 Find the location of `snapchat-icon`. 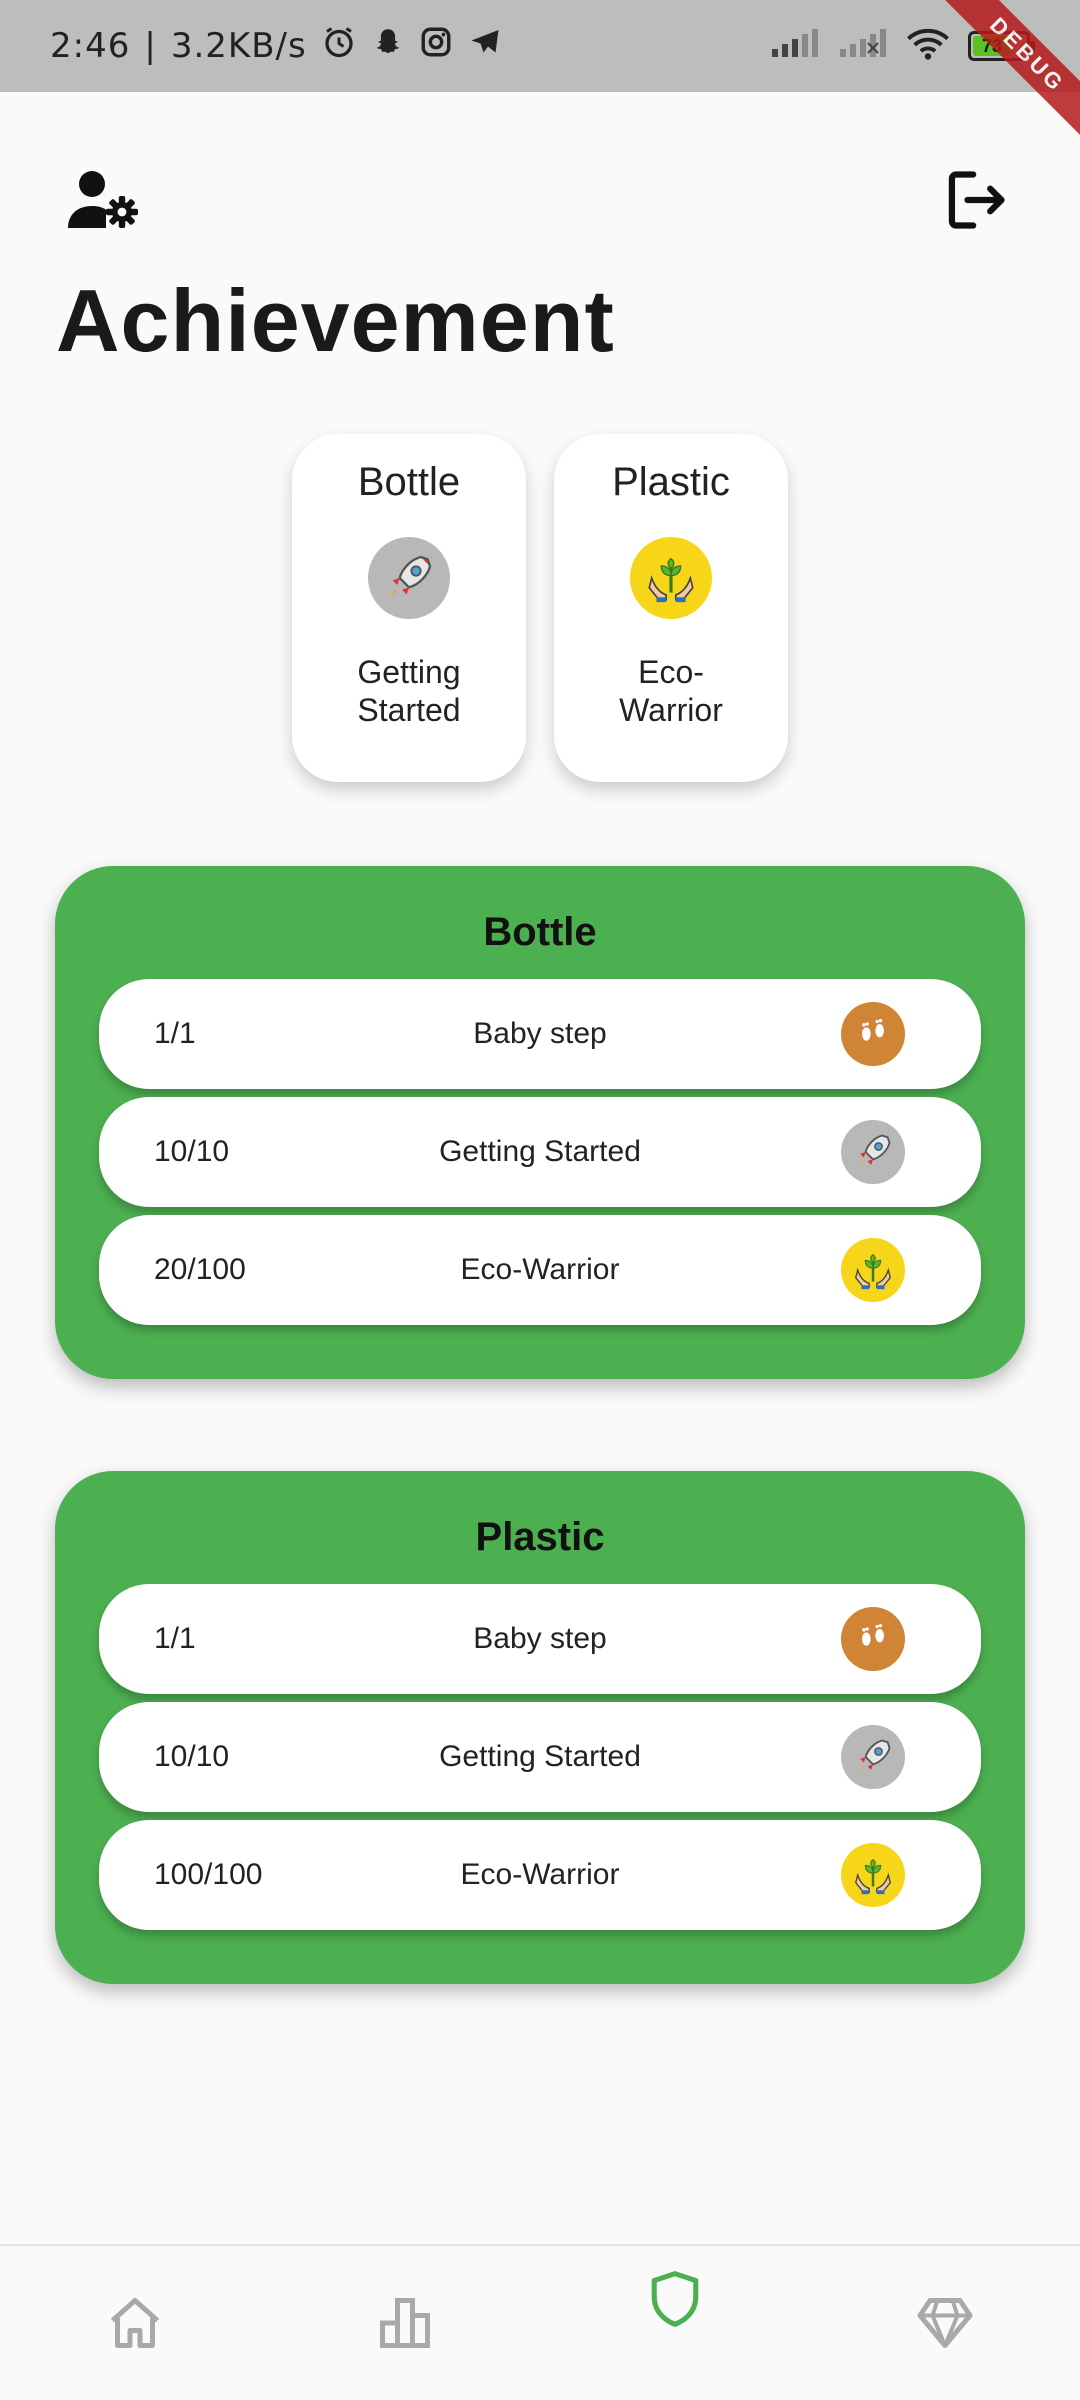

snapchat-icon is located at coordinates (388, 46).